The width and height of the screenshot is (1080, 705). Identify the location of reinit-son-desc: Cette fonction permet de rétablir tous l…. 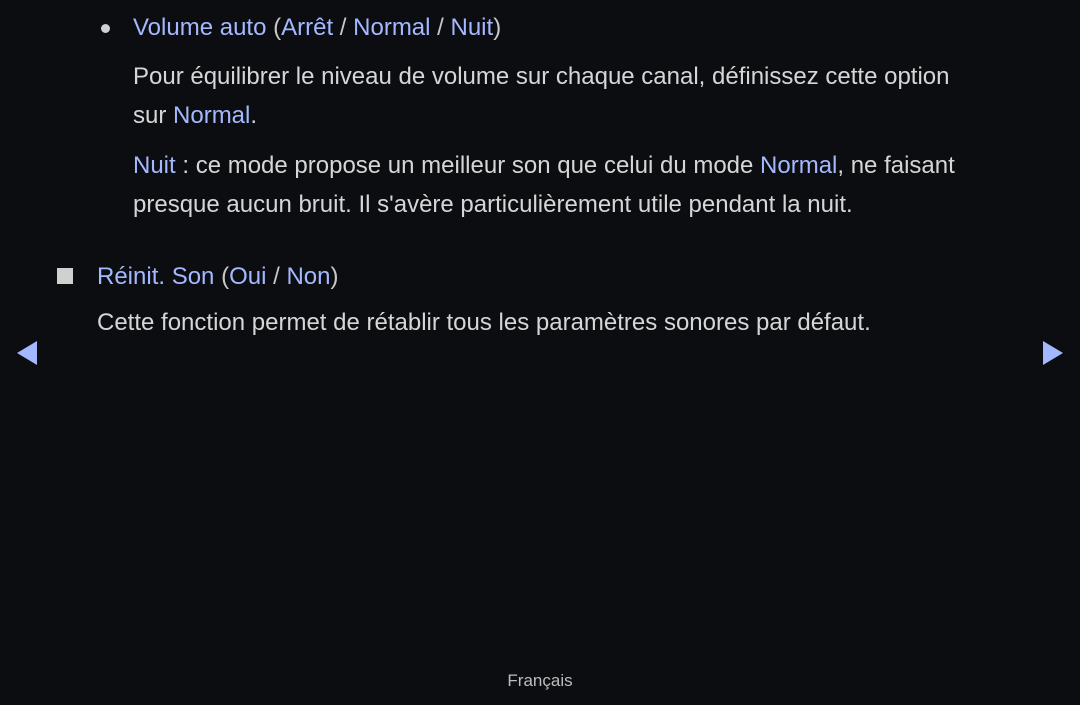
(484, 322).